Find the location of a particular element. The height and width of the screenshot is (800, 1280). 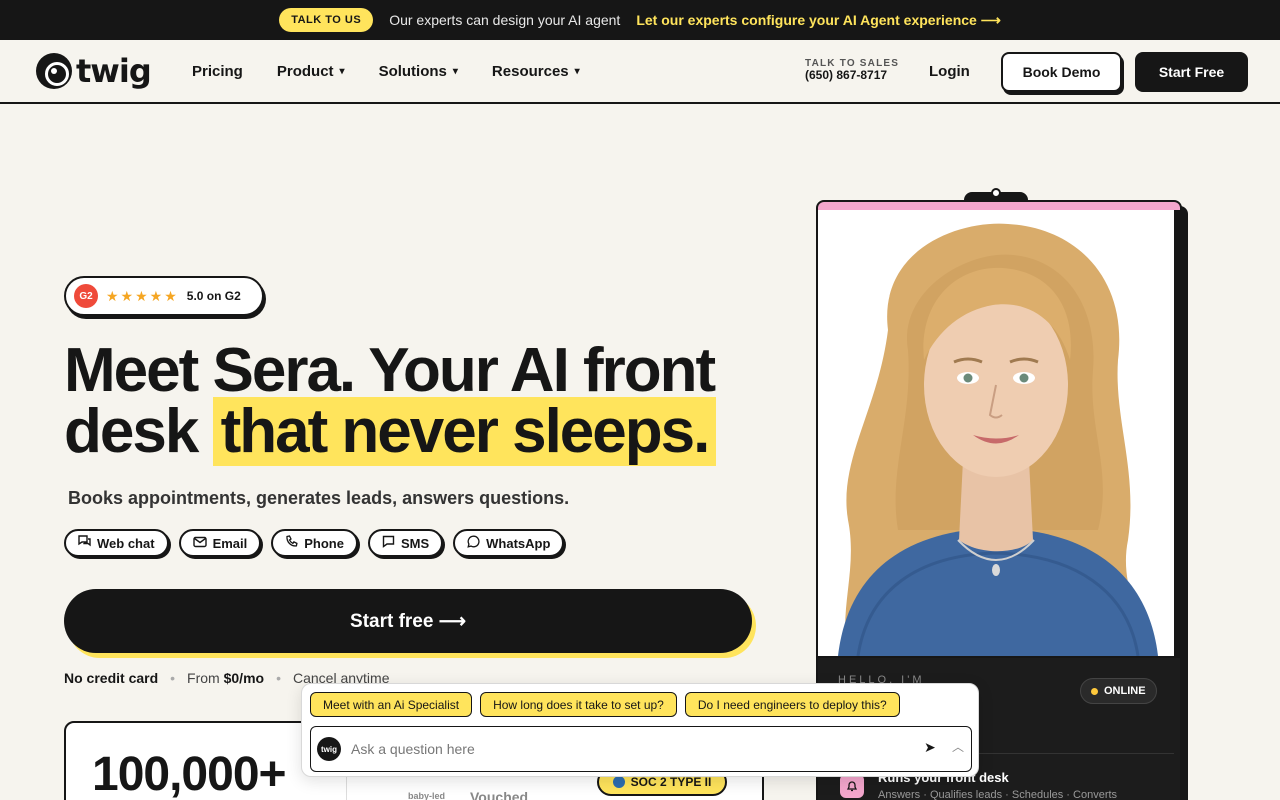

whatsapp-icon is located at coordinates (473, 543).